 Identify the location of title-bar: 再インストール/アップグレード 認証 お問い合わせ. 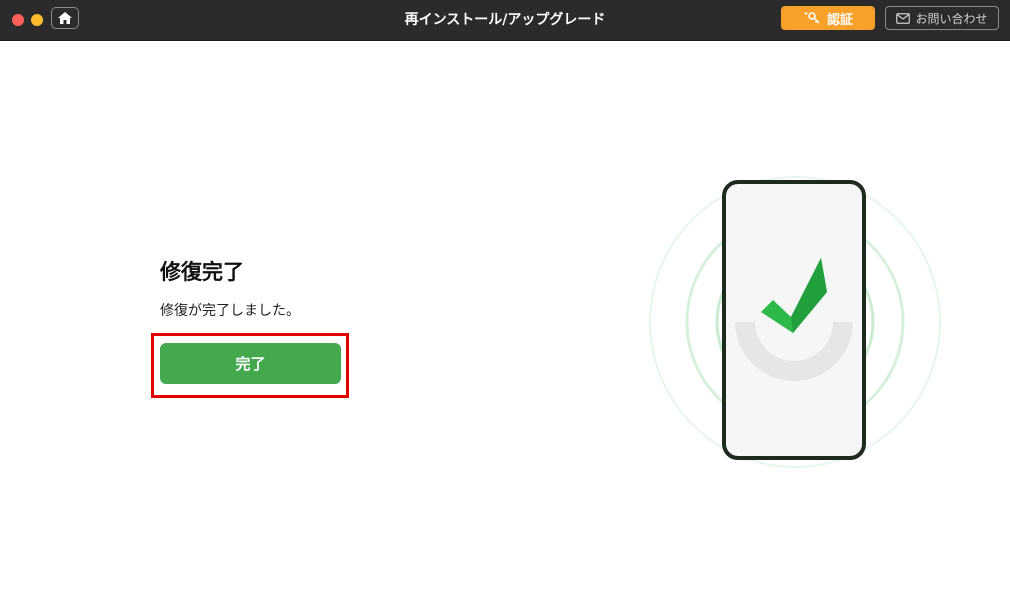
(505, 20).